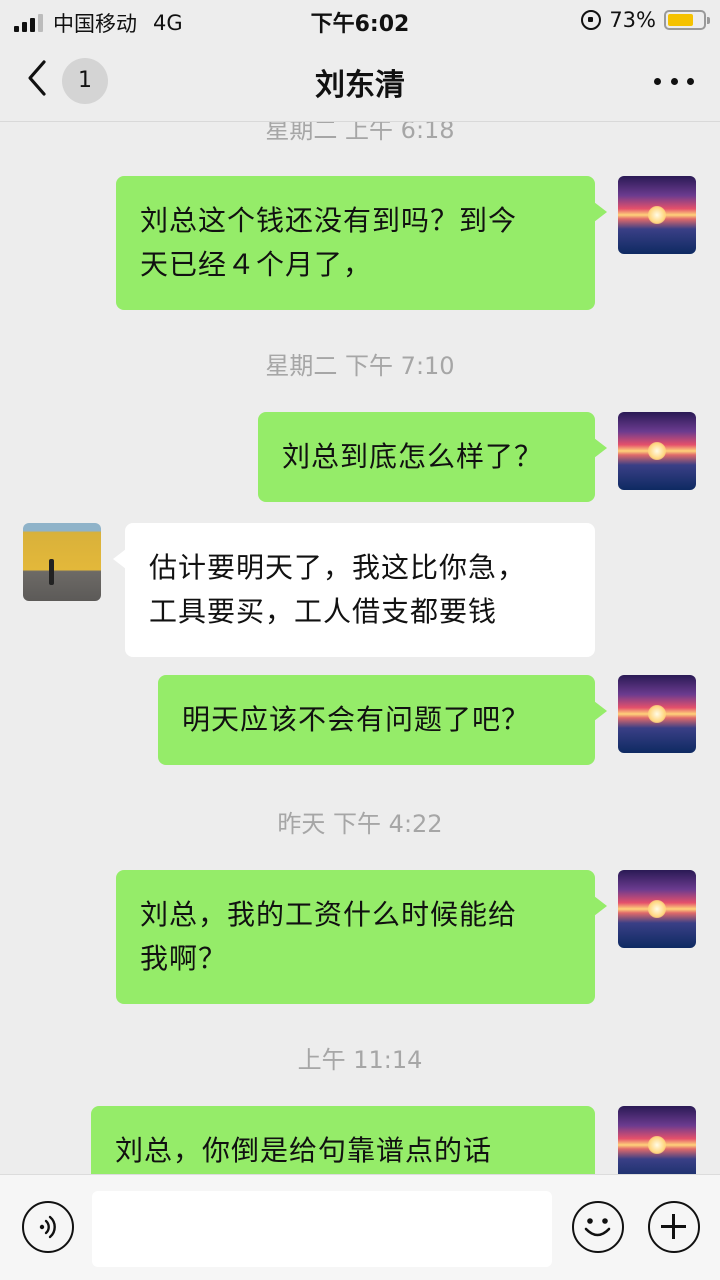 The width and height of the screenshot is (720, 1280). What do you see at coordinates (338, 567) in the screenshot?
I see `message-line: 估计要明天了，我这比你急，` at bounding box center [338, 567].